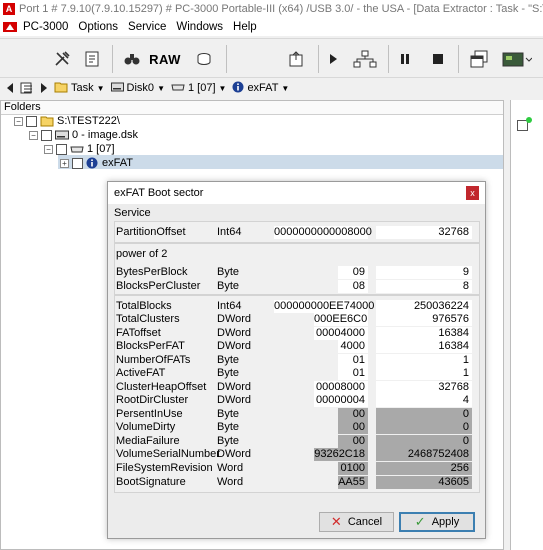 This screenshot has width=543, height=550. Describe the element at coordinates (526, 325) in the screenshot. I see `right-panel` at that location.